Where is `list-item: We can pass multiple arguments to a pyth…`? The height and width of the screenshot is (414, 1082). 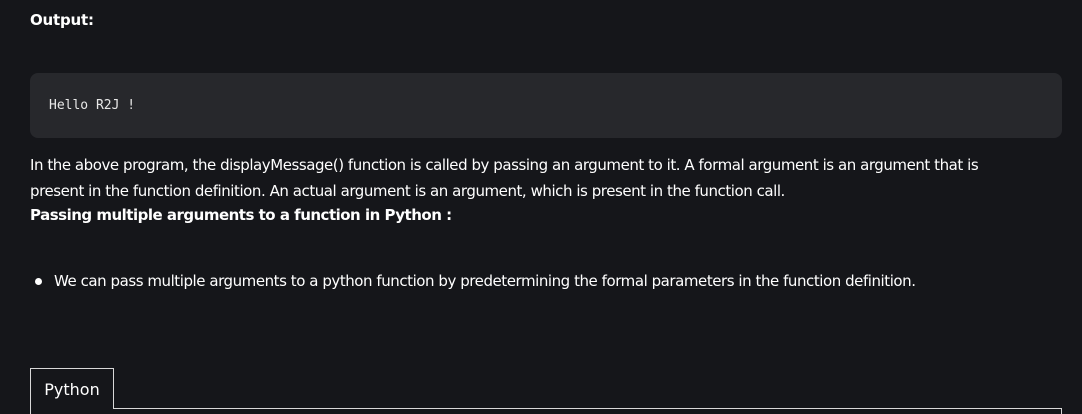
list-item: We can pass multiple arguments to a pyth… is located at coordinates (473, 281).